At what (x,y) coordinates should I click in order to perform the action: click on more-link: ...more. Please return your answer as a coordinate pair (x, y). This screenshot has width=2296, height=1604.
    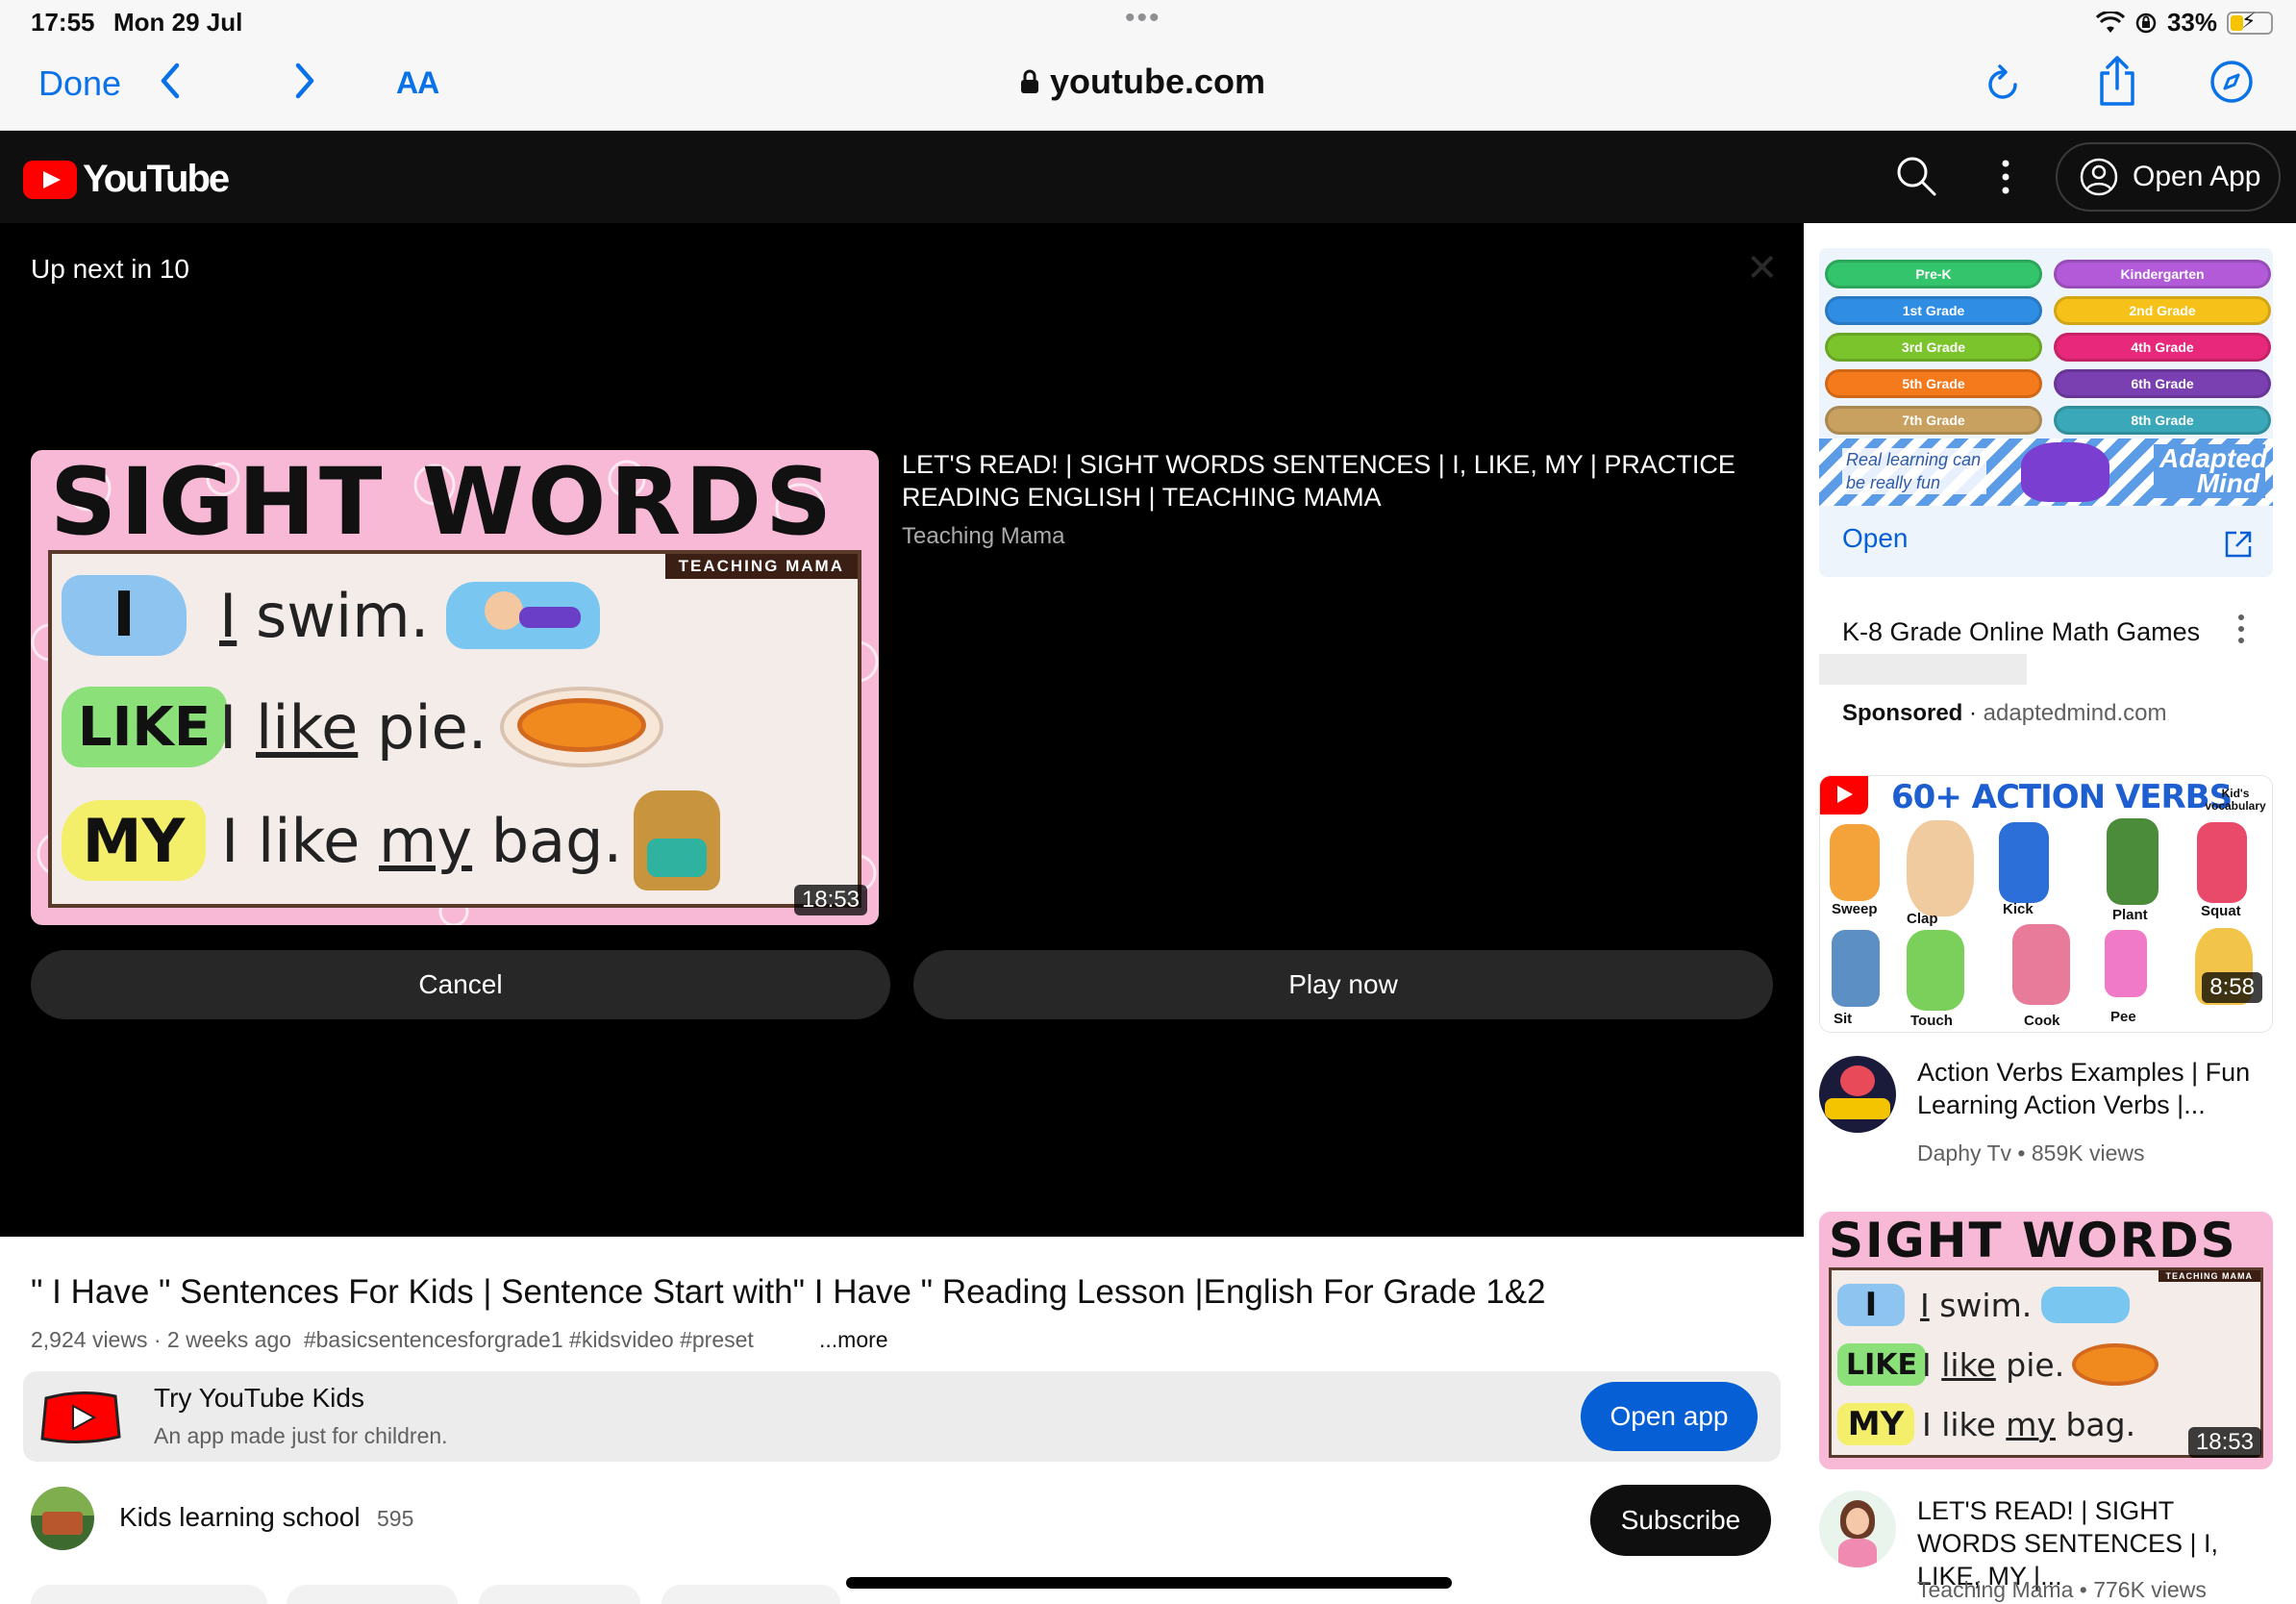
    Looking at the image, I should click on (853, 1340).